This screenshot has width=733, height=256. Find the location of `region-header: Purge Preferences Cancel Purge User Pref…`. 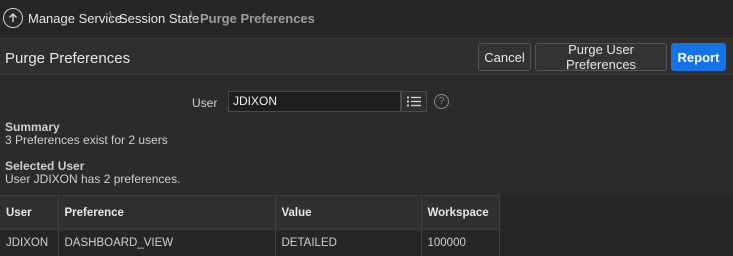

region-header: Purge Preferences Cancel Purge User Pref… is located at coordinates (366, 57).